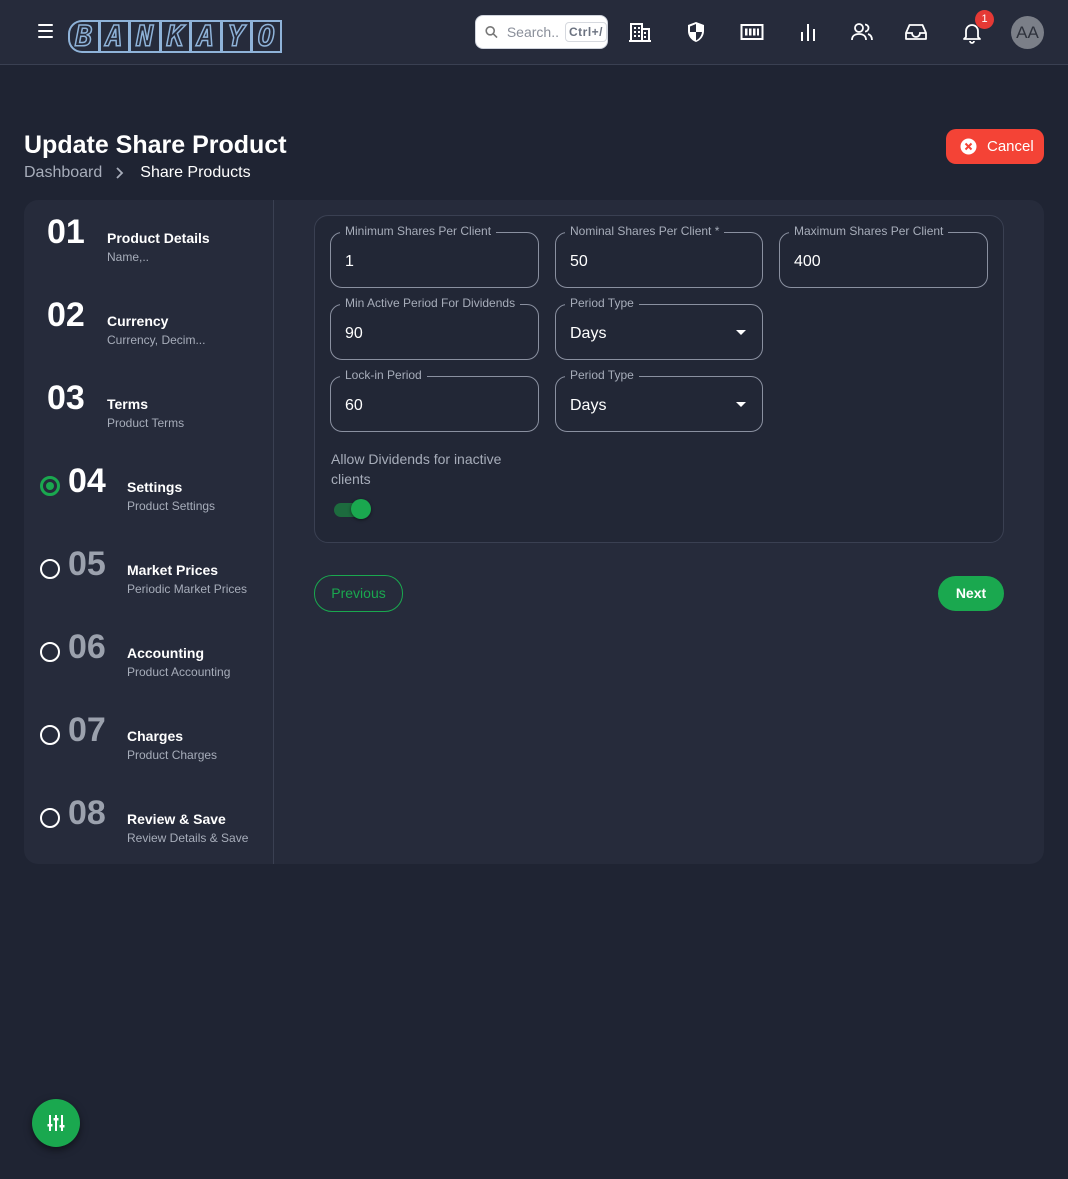 The height and width of the screenshot is (1179, 1068). I want to click on money-icon, so click(752, 32).